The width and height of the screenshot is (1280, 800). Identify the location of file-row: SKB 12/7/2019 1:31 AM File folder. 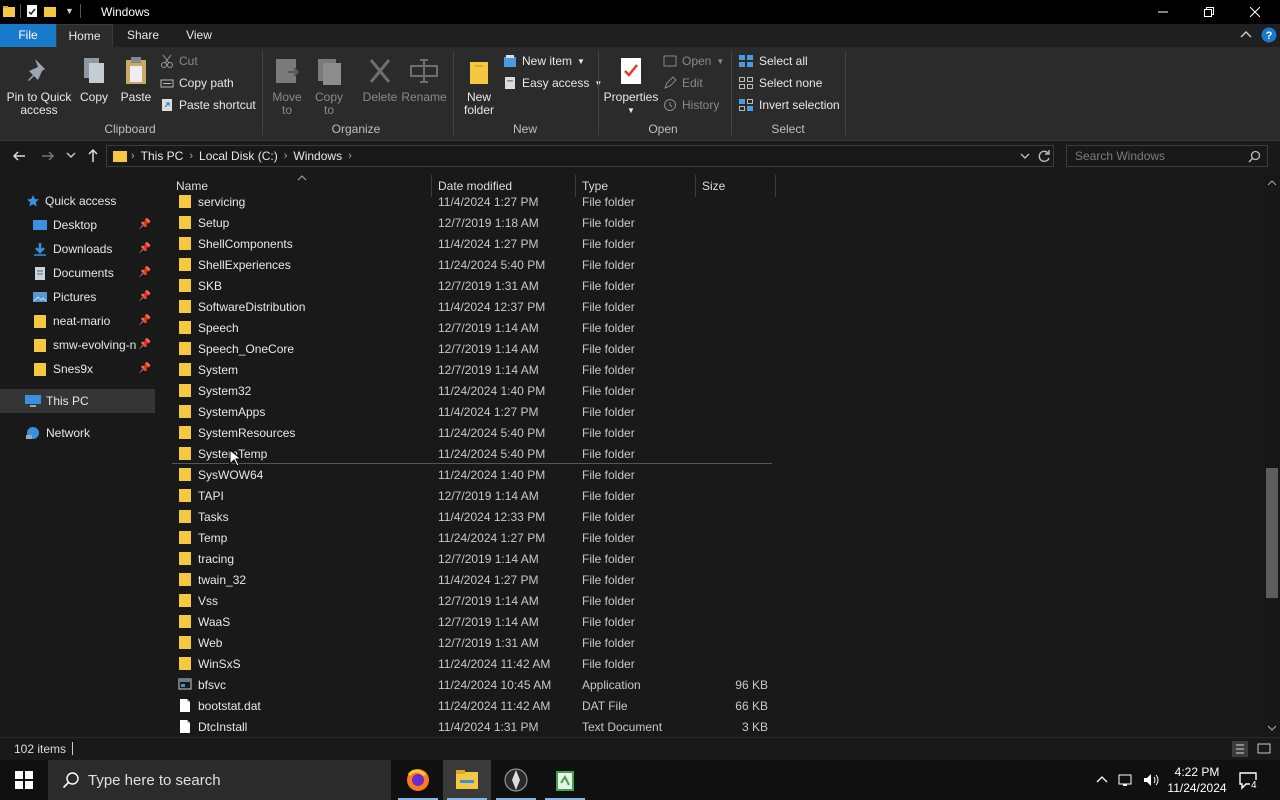
(472, 285).